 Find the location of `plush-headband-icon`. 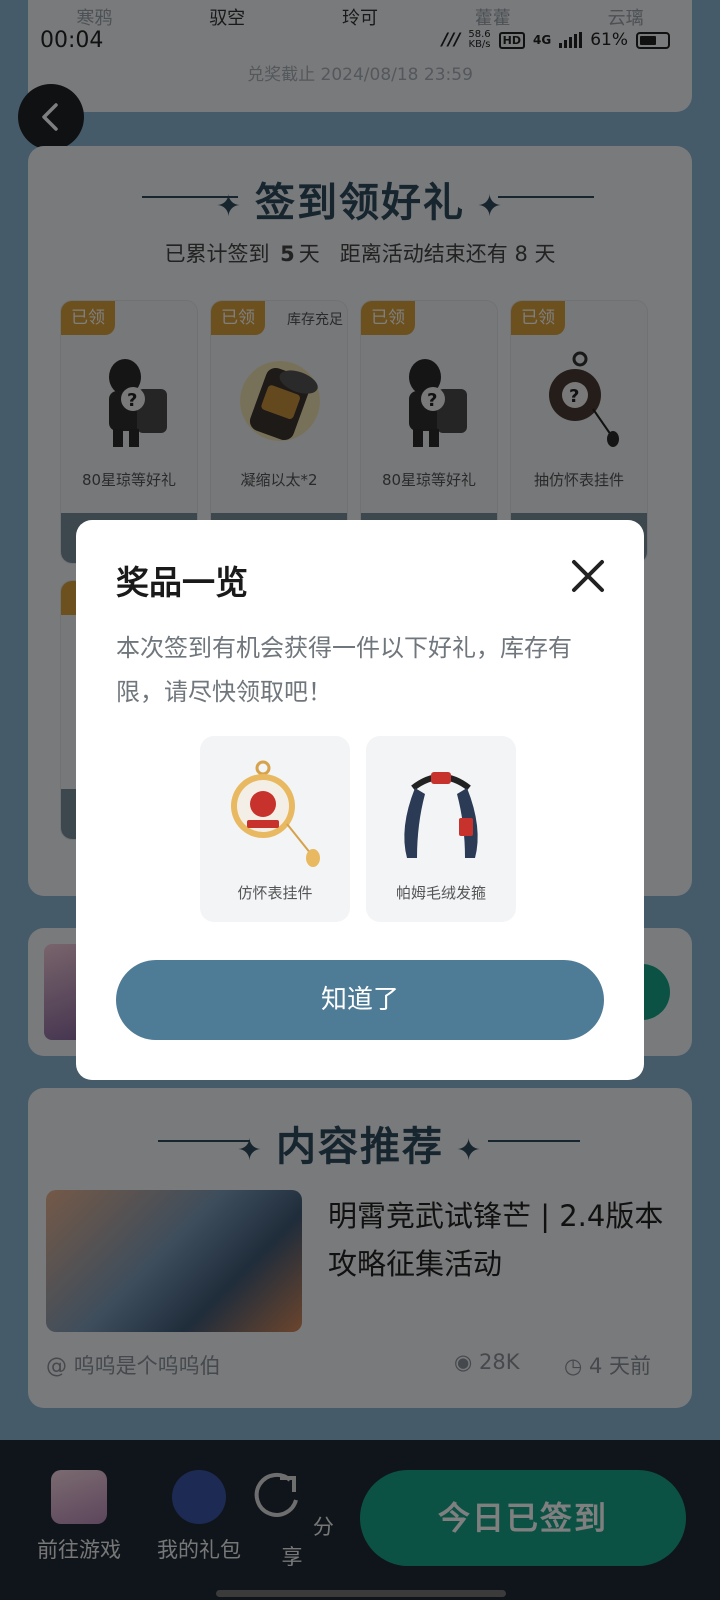

plush-headband-icon is located at coordinates (441, 815).